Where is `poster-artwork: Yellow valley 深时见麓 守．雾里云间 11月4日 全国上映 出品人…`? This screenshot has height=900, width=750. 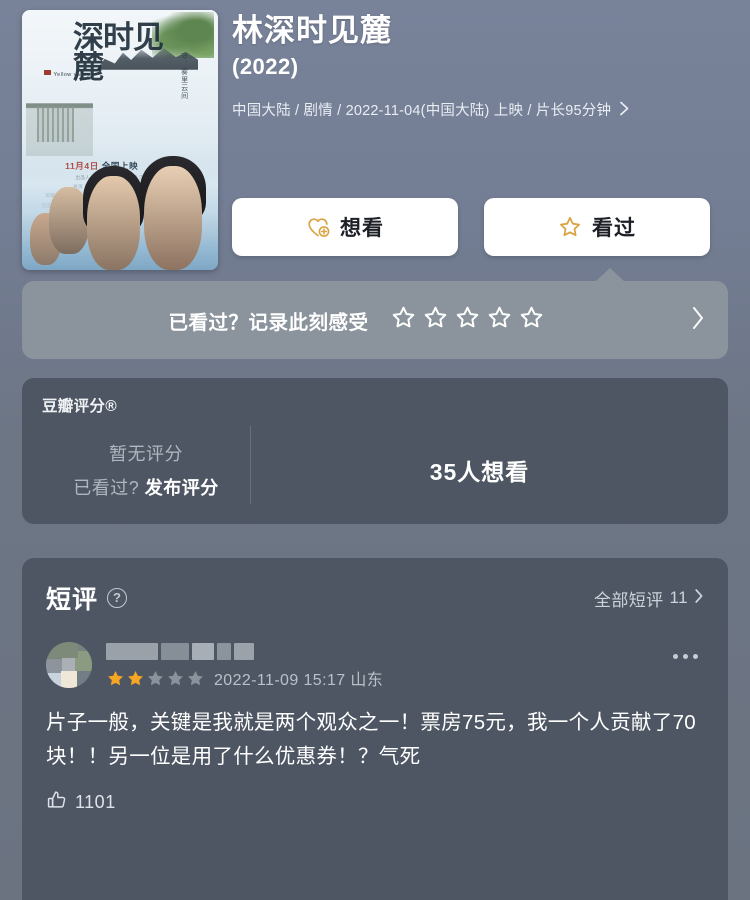
poster-artwork: Yellow valley 深时见麓 守．雾里云间 11月4日 全国上映 出品人… is located at coordinates (120, 140).